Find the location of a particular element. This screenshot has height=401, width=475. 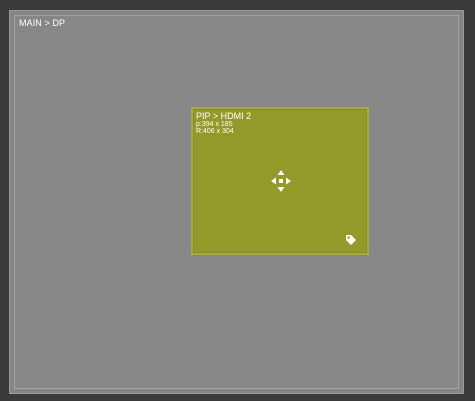

pip-window: PIP > HDMI 2 p:394 x 185 R:406 x 304 is located at coordinates (280, 181).